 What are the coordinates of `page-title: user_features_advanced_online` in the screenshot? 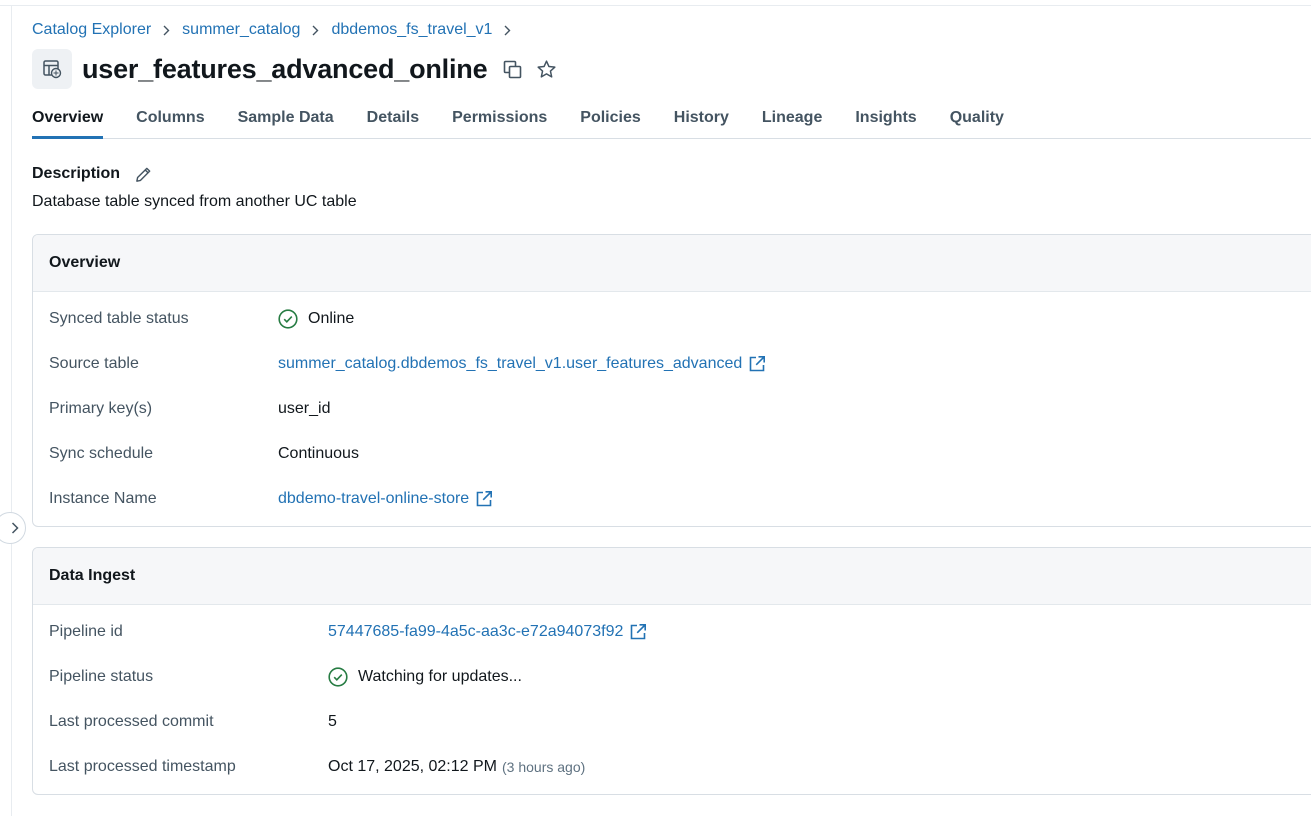 It's located at (285, 68).